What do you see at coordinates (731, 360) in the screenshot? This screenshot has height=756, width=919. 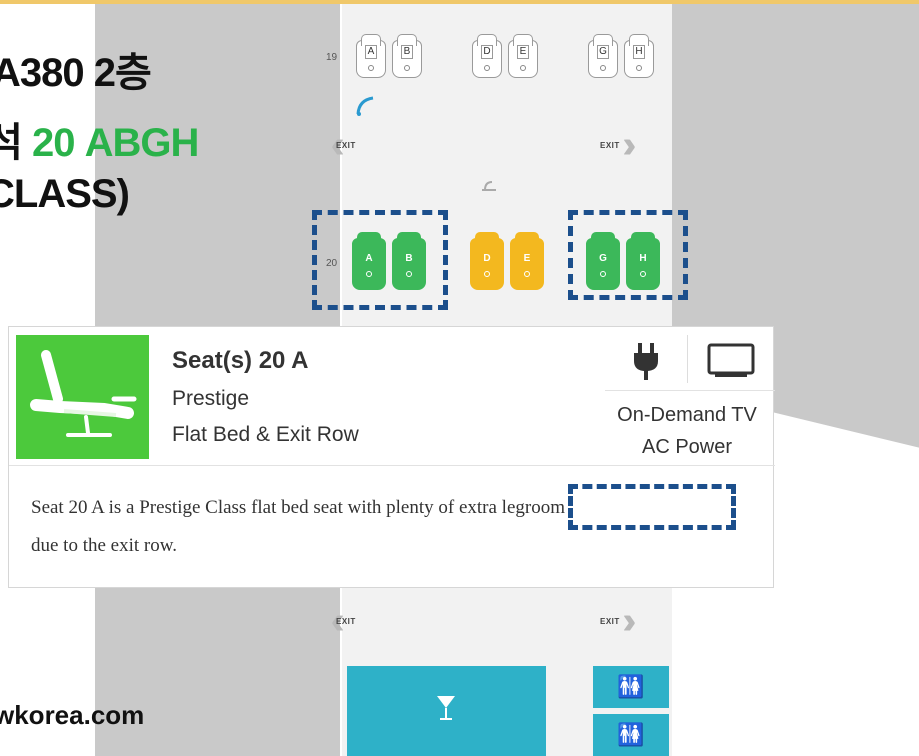 I see `tv-icon` at bounding box center [731, 360].